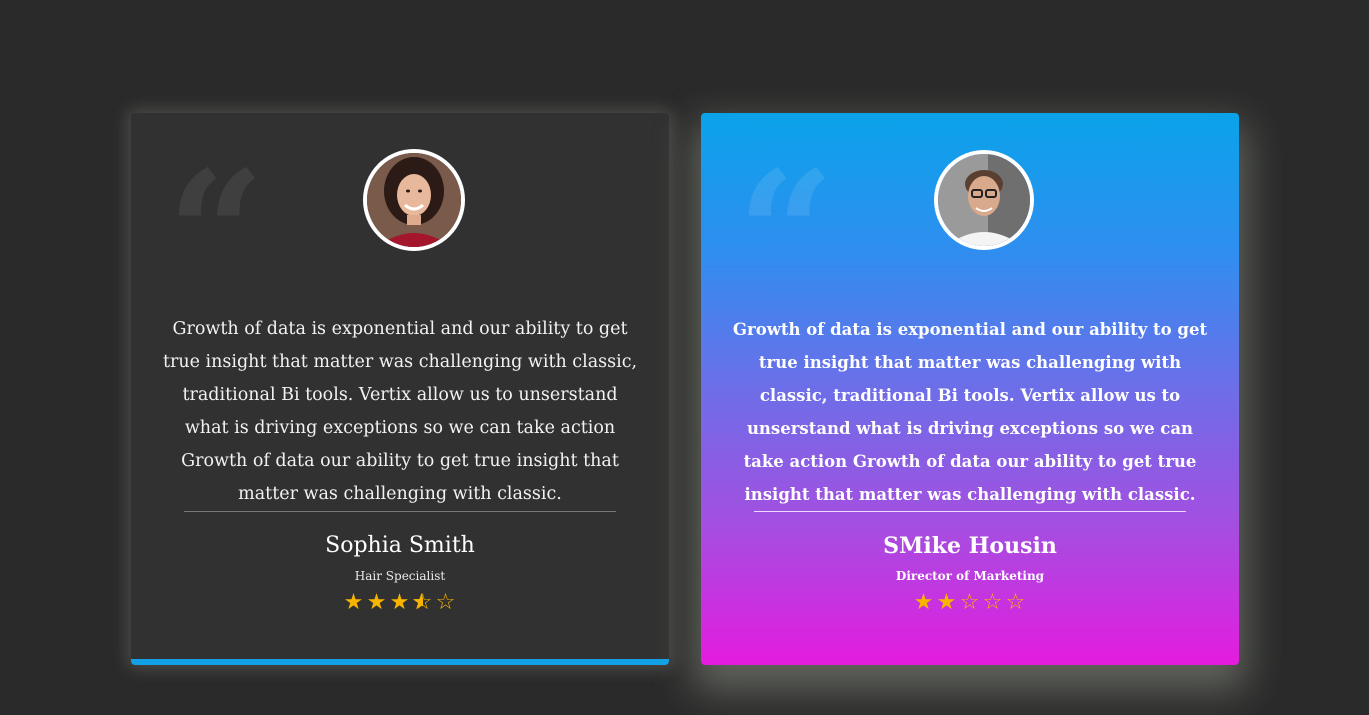 The image size is (1369, 715). Describe the element at coordinates (400, 545) in the screenshot. I see `reviewer-name: Sophia Smith` at that location.